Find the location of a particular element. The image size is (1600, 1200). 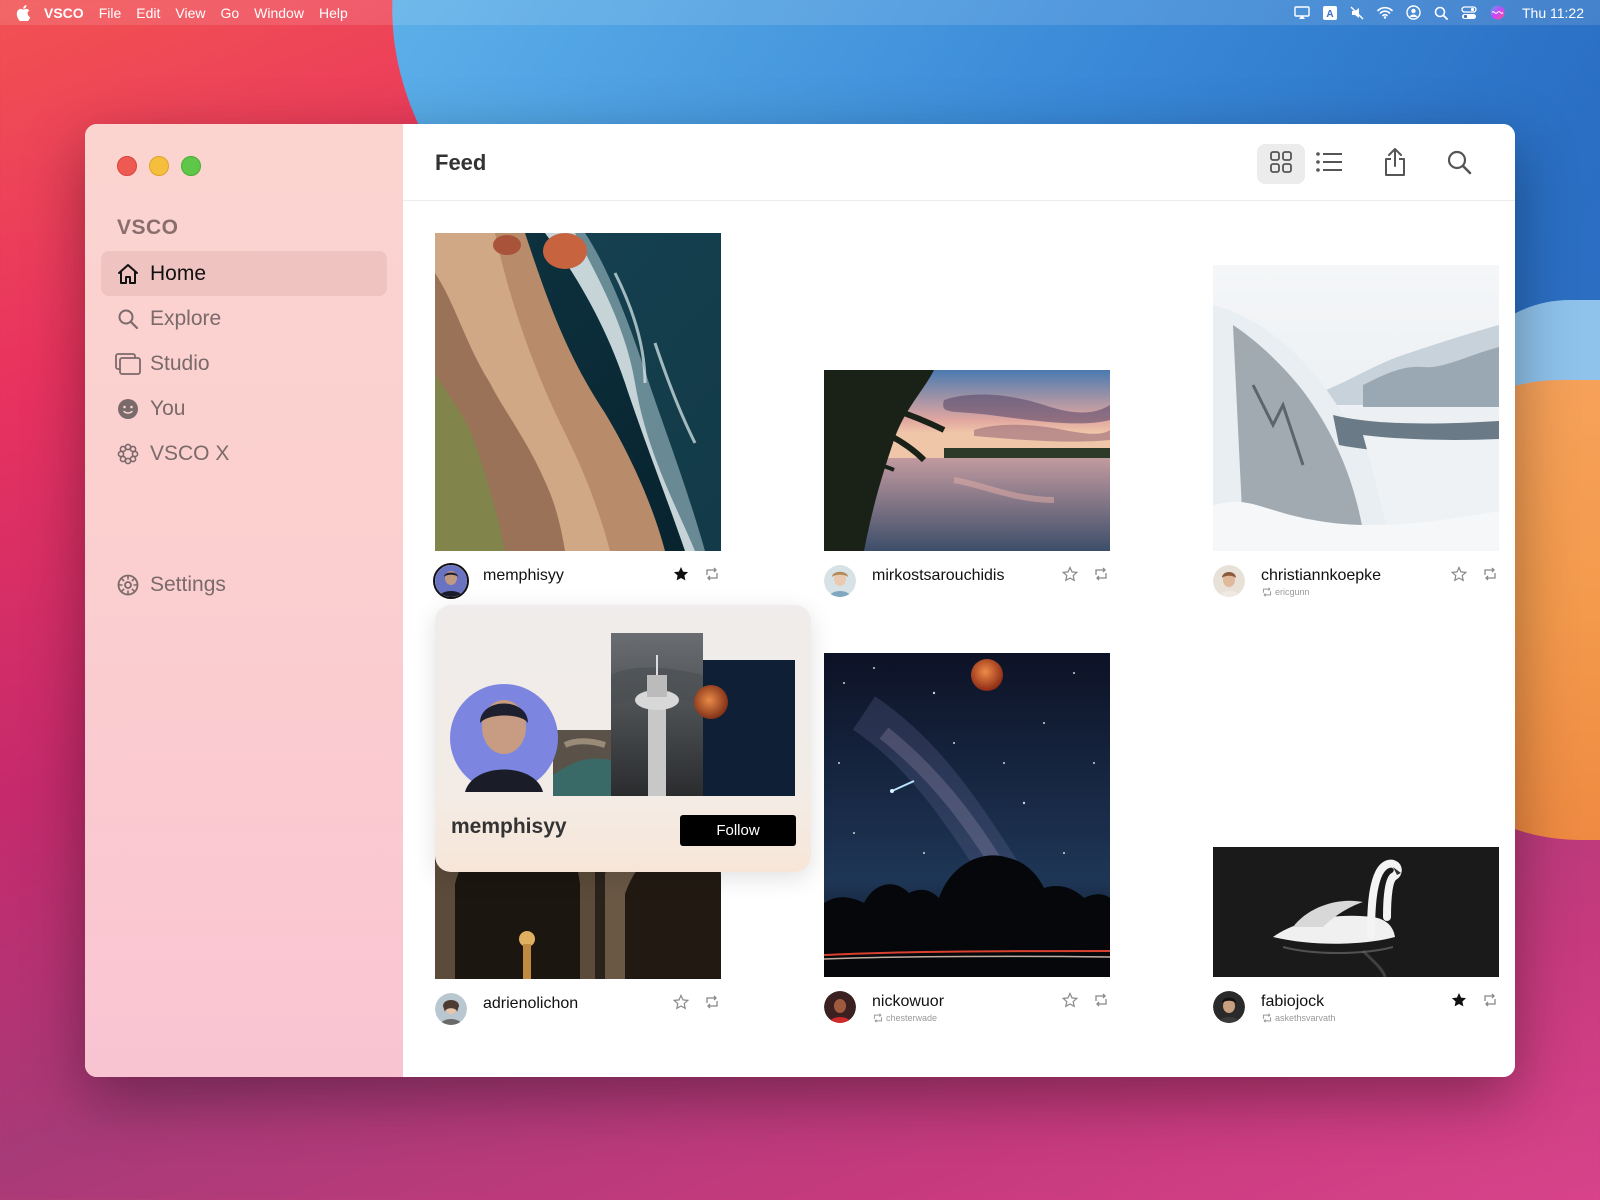

sidebar-item-settings: Settings is located at coordinates (244, 584).